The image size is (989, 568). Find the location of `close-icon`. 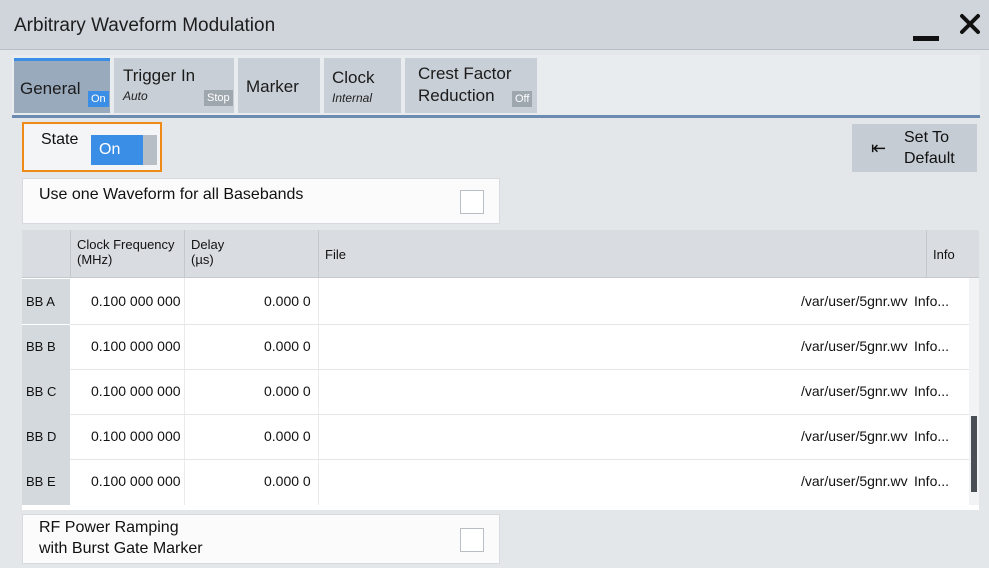

close-icon is located at coordinates (970, 24).